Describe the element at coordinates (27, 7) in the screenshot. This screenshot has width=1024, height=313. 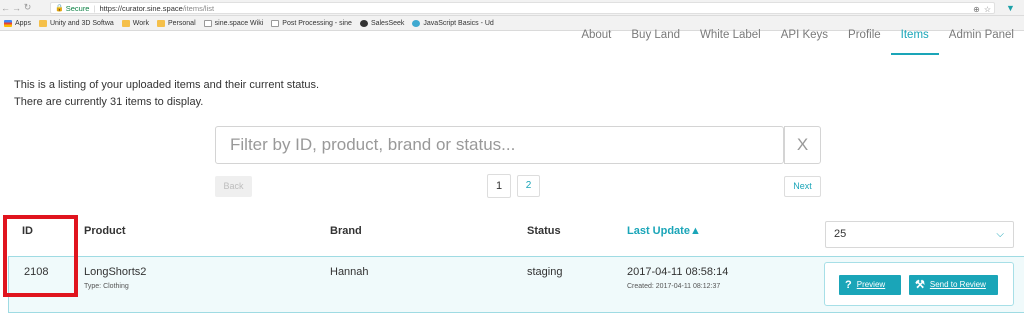
I see `reload-icon: ↻` at that location.